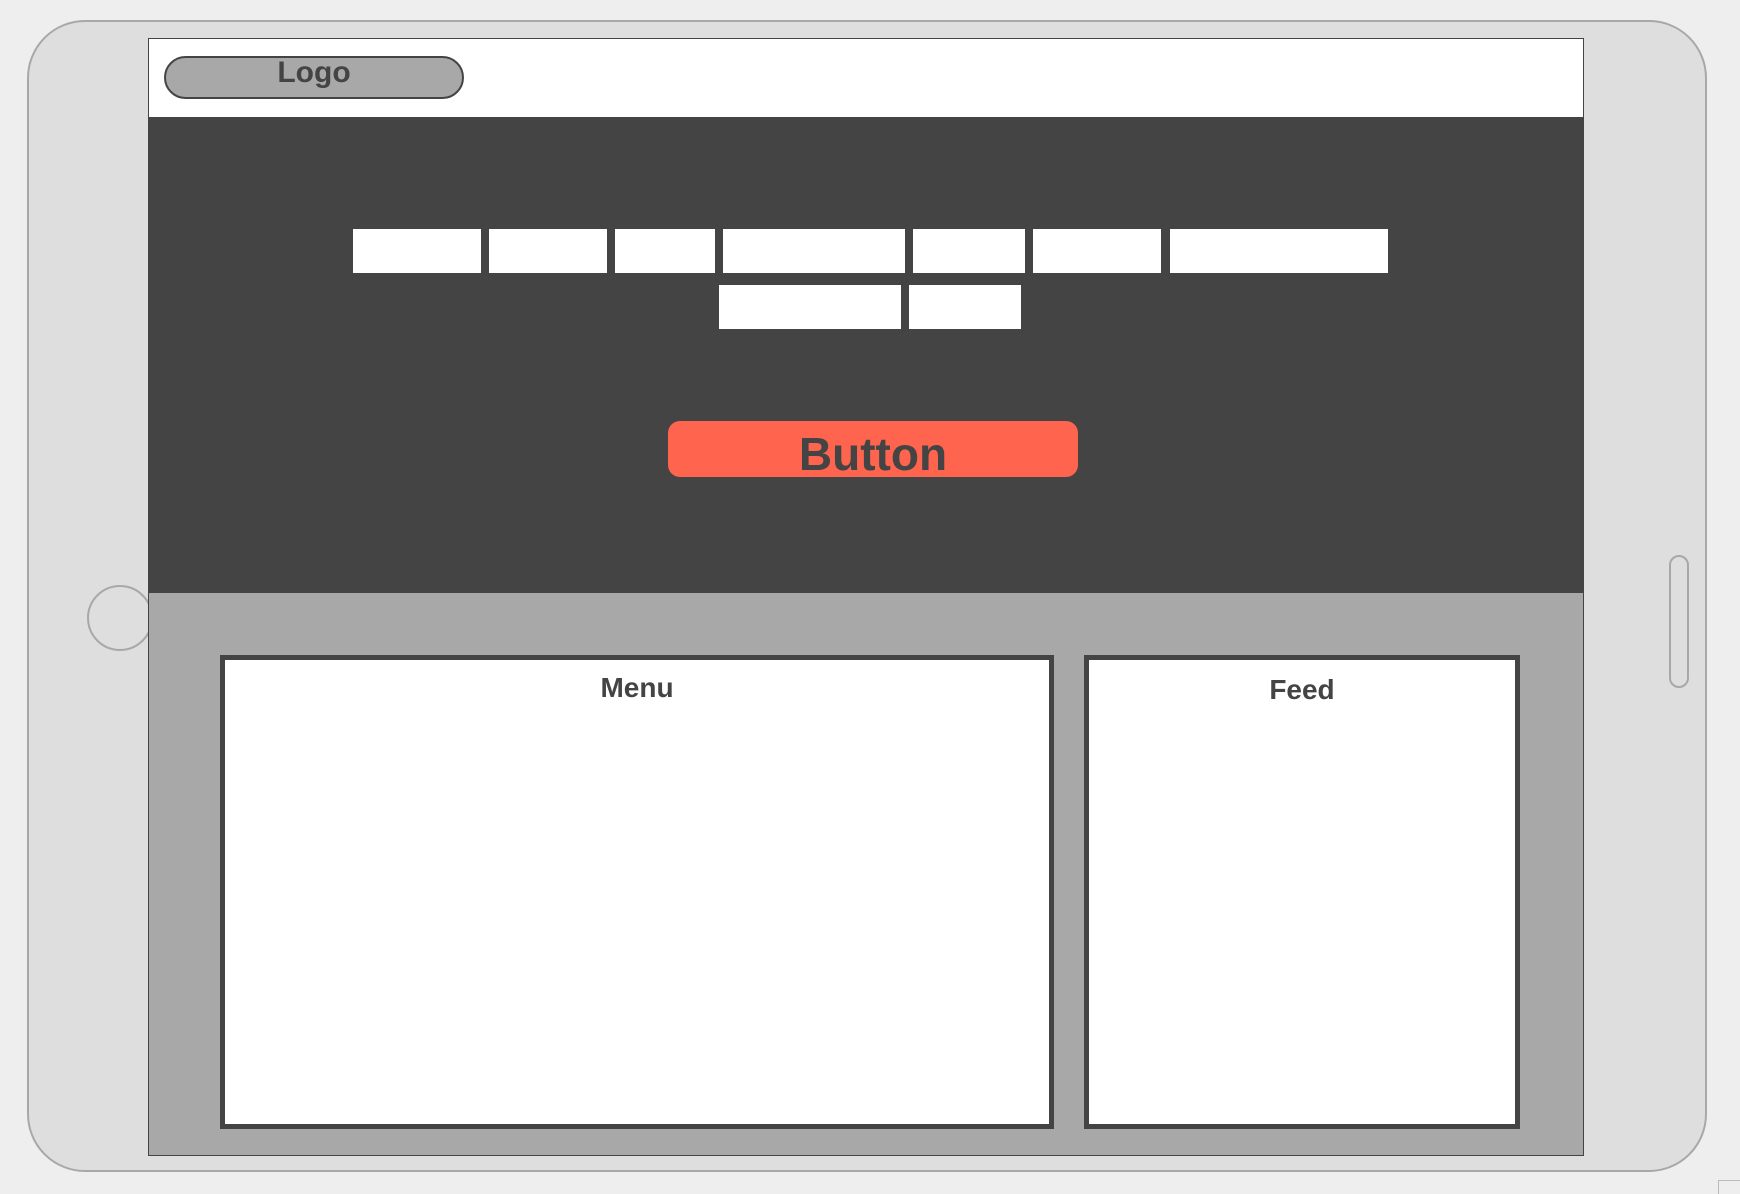 This screenshot has width=1740, height=1194. Describe the element at coordinates (866, 78) in the screenshot. I see `top-bar: Logo` at that location.